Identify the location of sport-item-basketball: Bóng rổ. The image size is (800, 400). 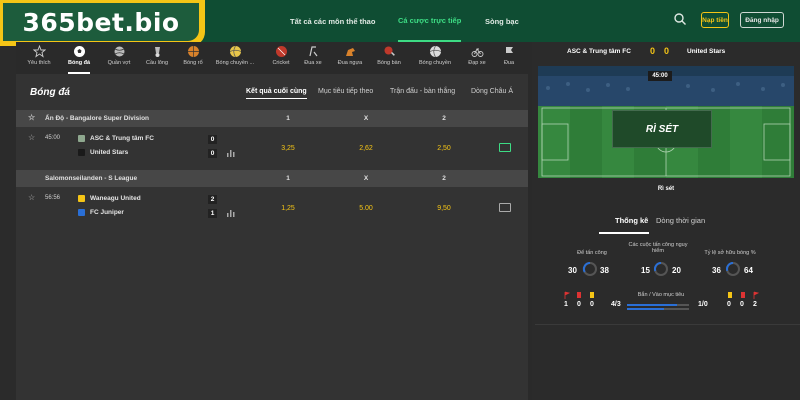
(193, 55).